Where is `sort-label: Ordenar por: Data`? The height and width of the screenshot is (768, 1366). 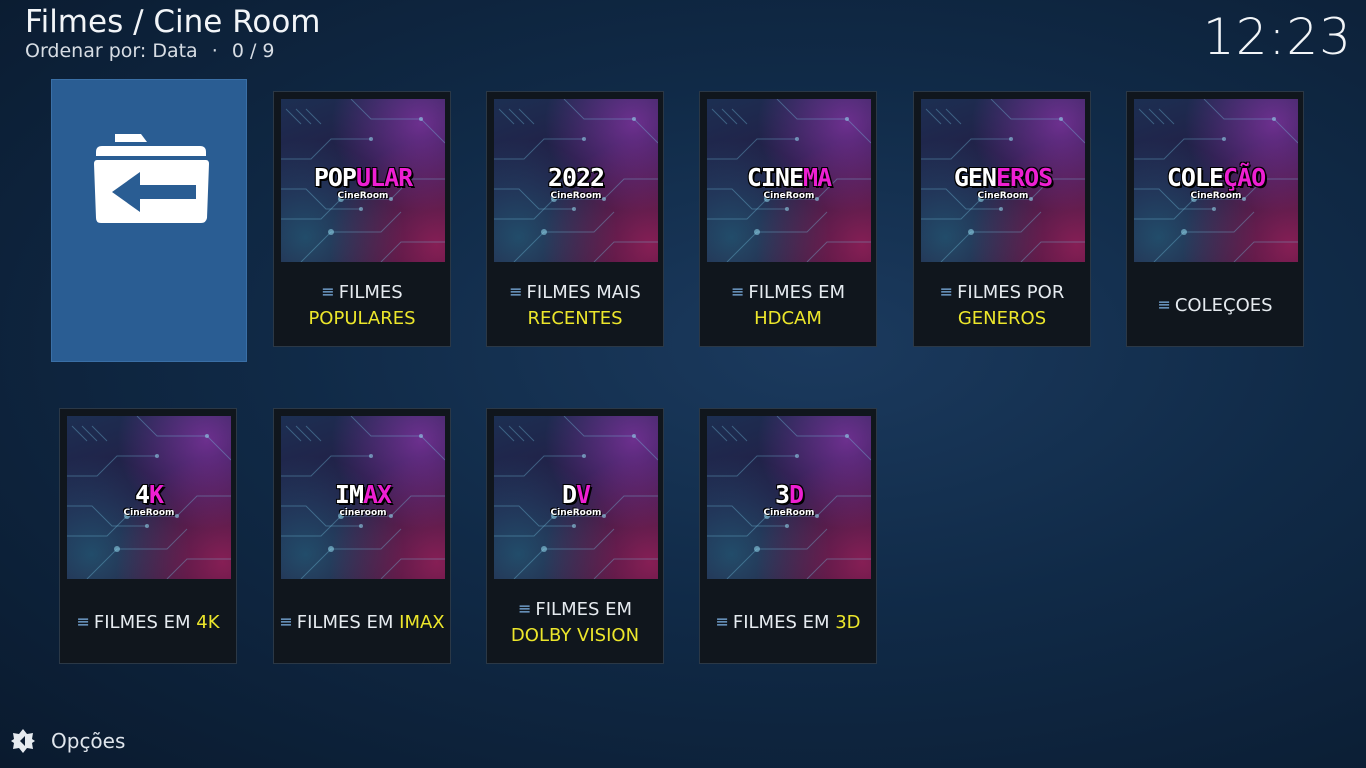 sort-label: Ordenar por: Data is located at coordinates (111, 51).